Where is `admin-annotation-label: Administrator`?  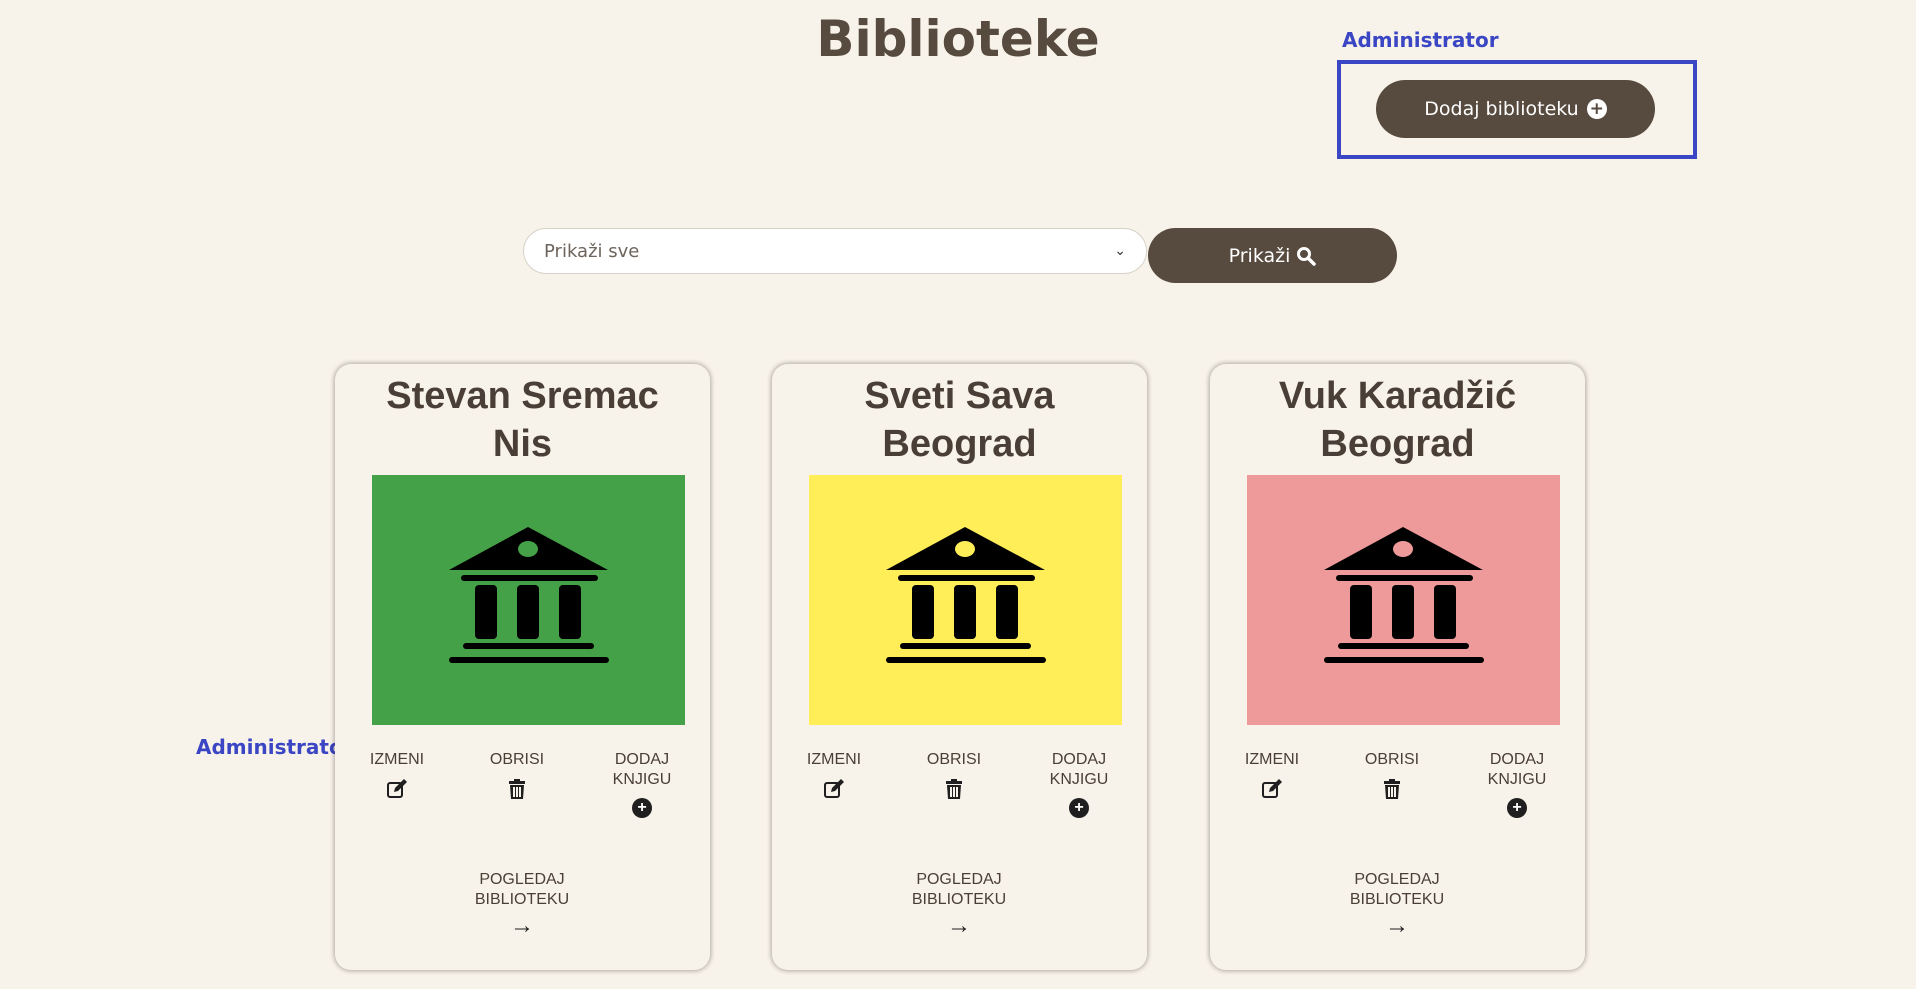 admin-annotation-label: Administrator is located at coordinates (1420, 40).